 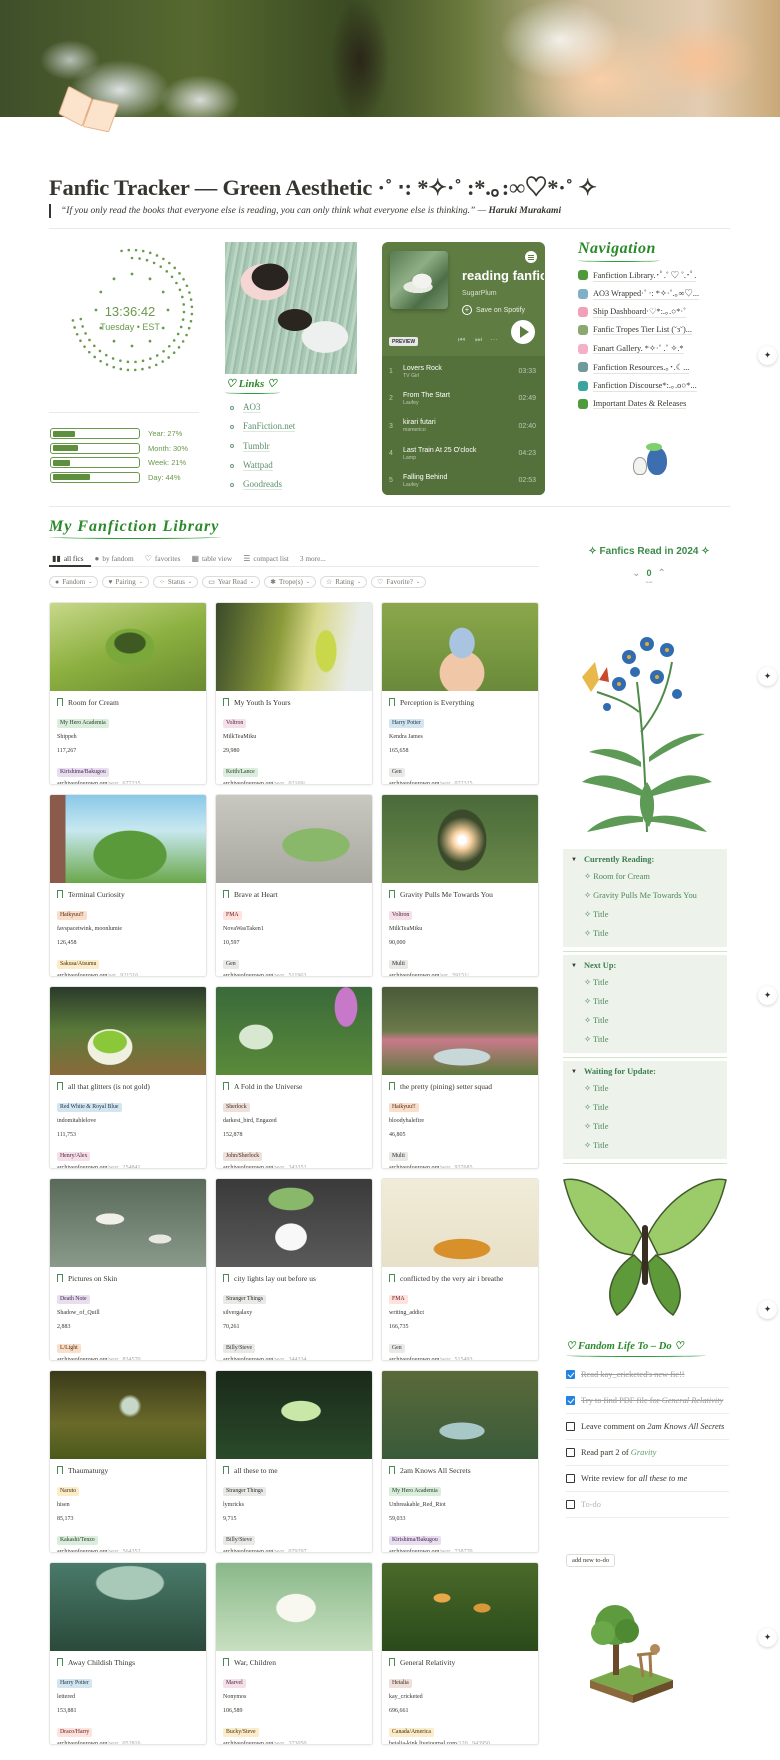 What do you see at coordinates (460, 1086) in the screenshot?
I see `card-title: the pretty (pining) setter squad` at bounding box center [460, 1086].